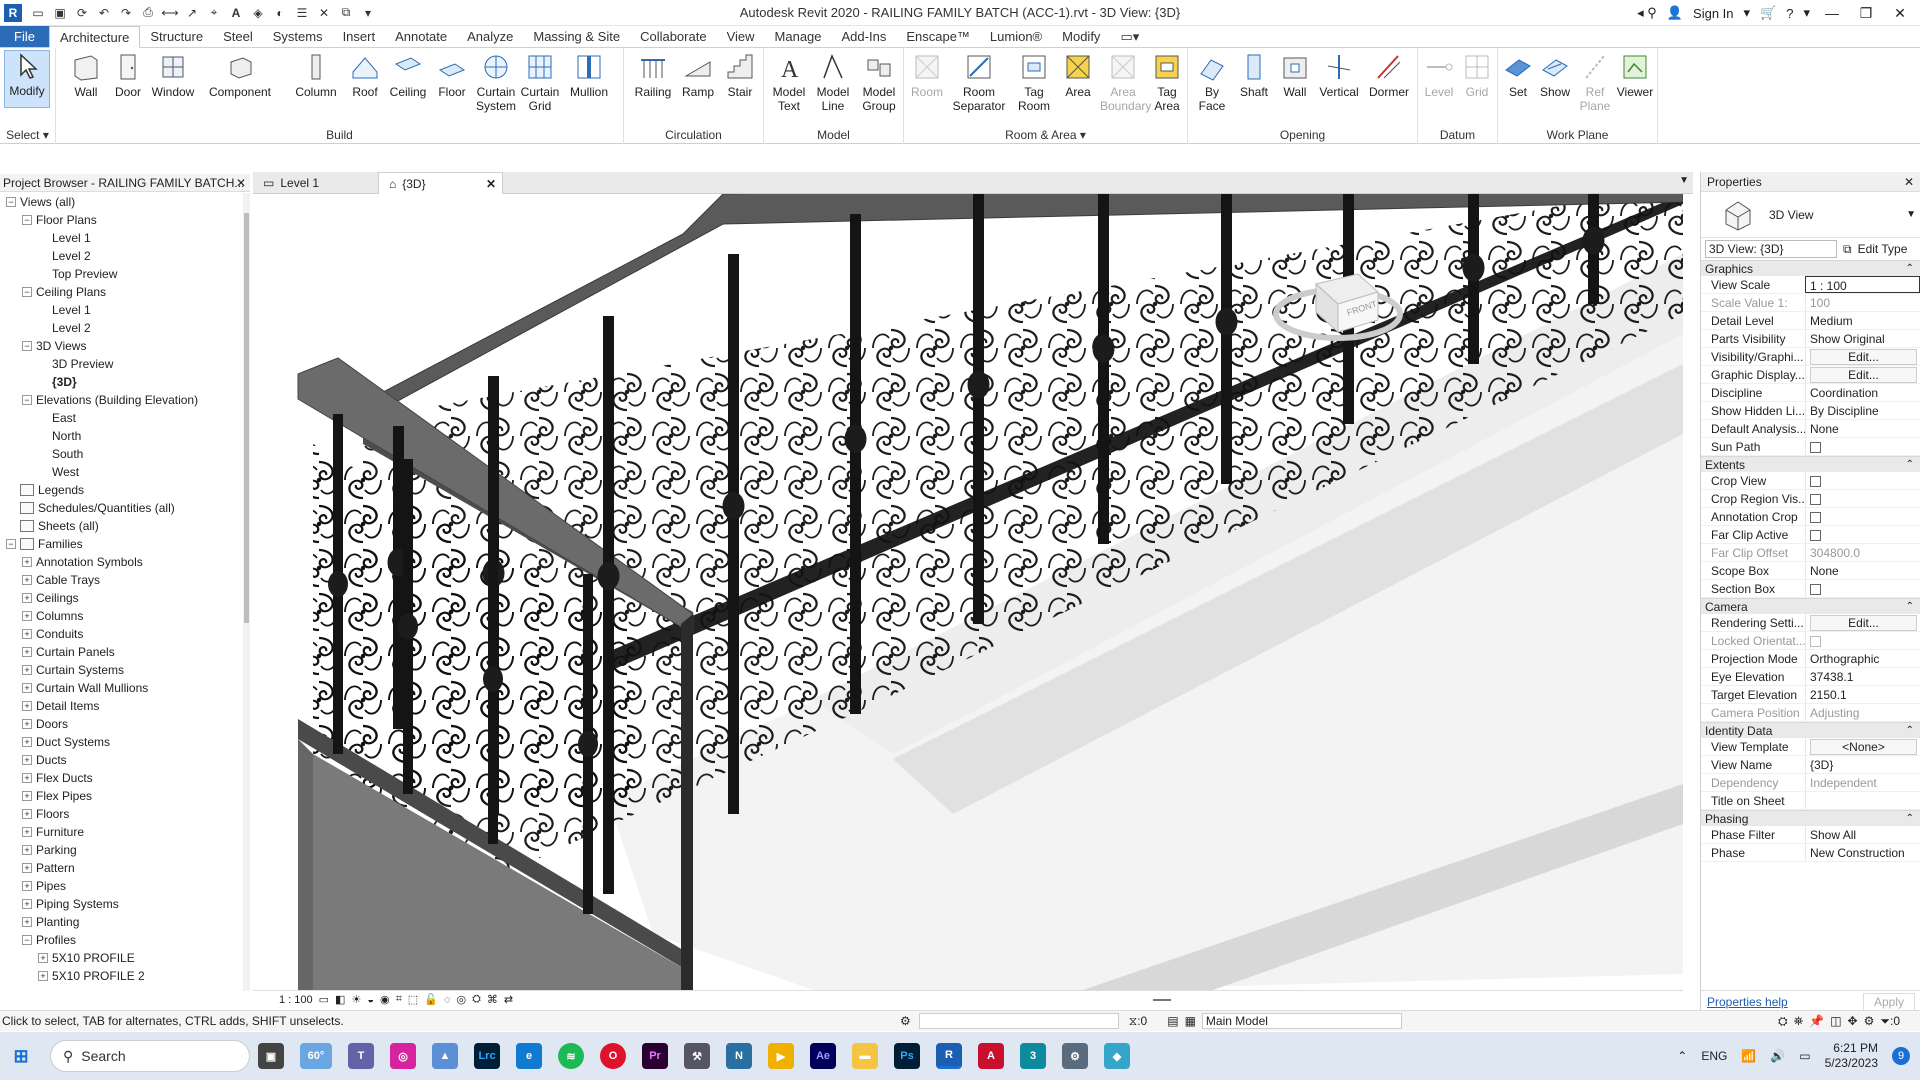  Describe the element at coordinates (421, 36) in the screenshot. I see `tab-annotate: Annotate` at that location.